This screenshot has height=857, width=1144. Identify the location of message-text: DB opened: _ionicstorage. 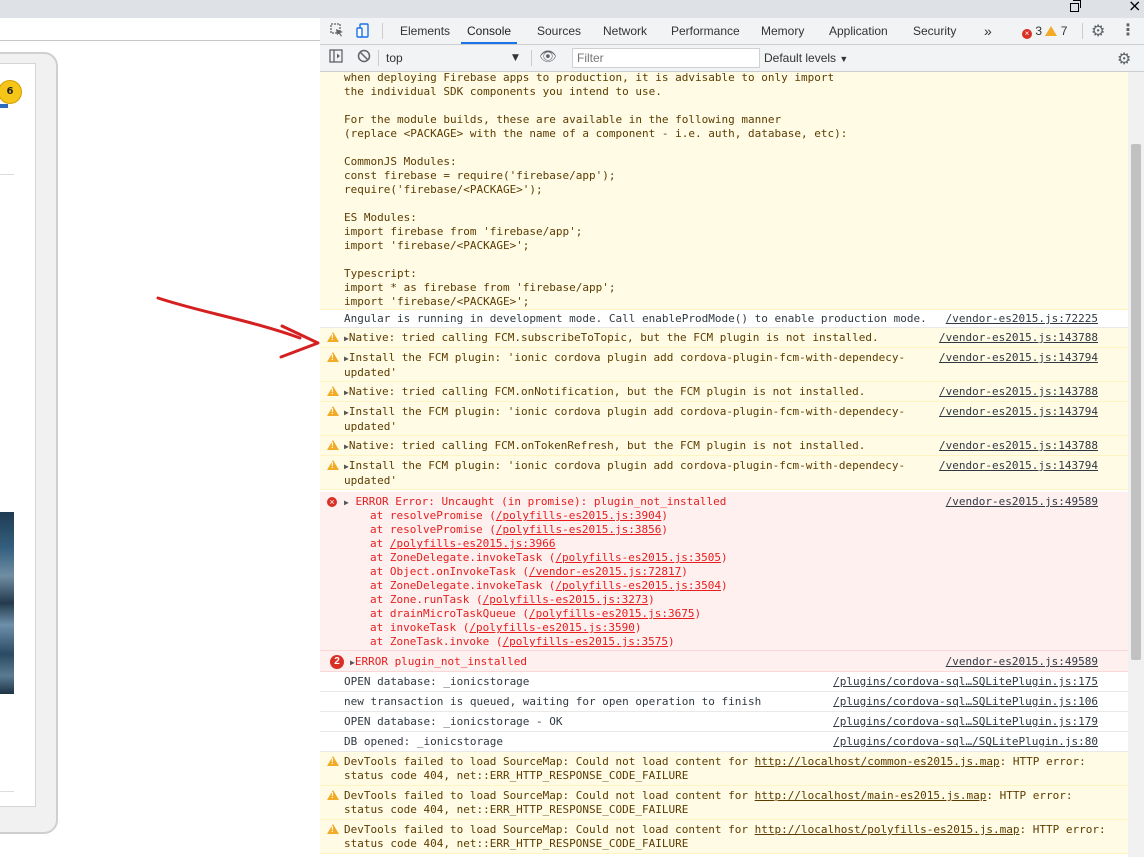
(423, 741).